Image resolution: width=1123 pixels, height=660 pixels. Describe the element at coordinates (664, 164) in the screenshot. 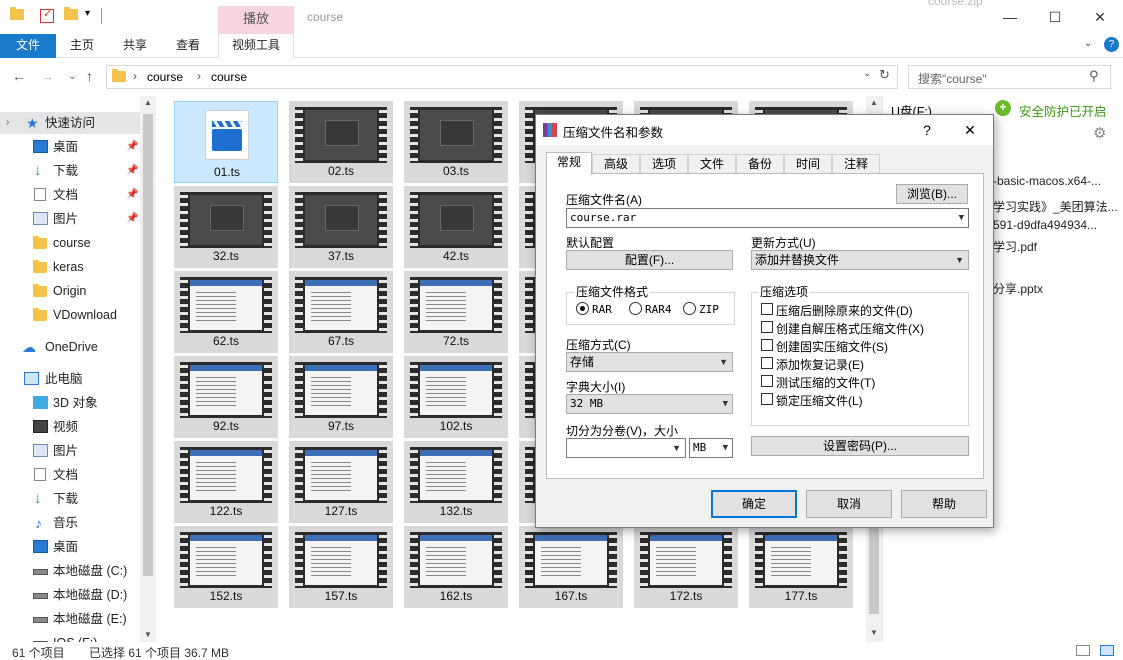

I see `tab-options: 选项` at that location.